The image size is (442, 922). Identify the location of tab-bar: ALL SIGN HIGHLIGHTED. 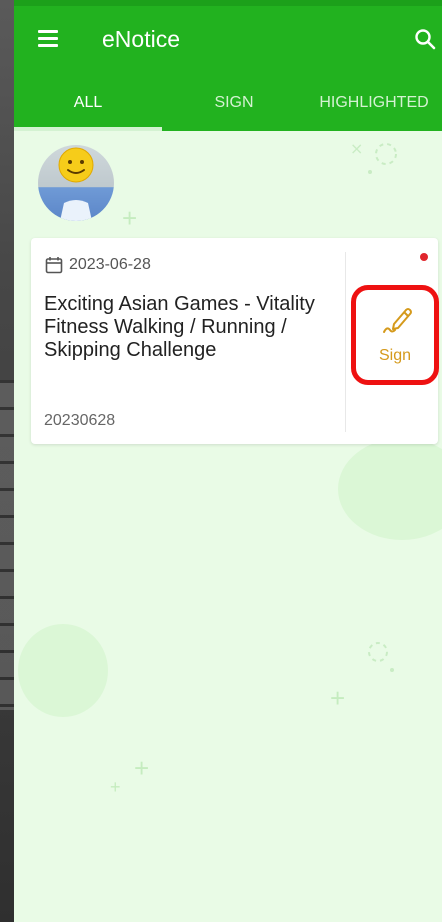
(228, 105).